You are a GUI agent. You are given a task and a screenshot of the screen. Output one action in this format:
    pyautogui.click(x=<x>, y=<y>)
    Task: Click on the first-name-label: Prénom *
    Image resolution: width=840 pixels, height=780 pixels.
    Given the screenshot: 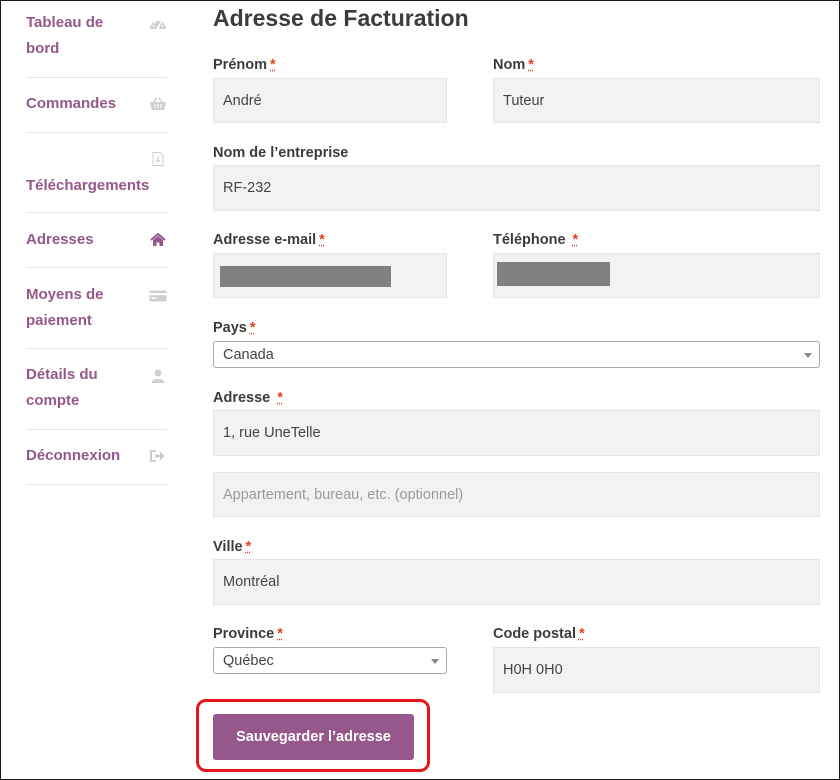 What is the action you would take?
    pyautogui.click(x=244, y=65)
    